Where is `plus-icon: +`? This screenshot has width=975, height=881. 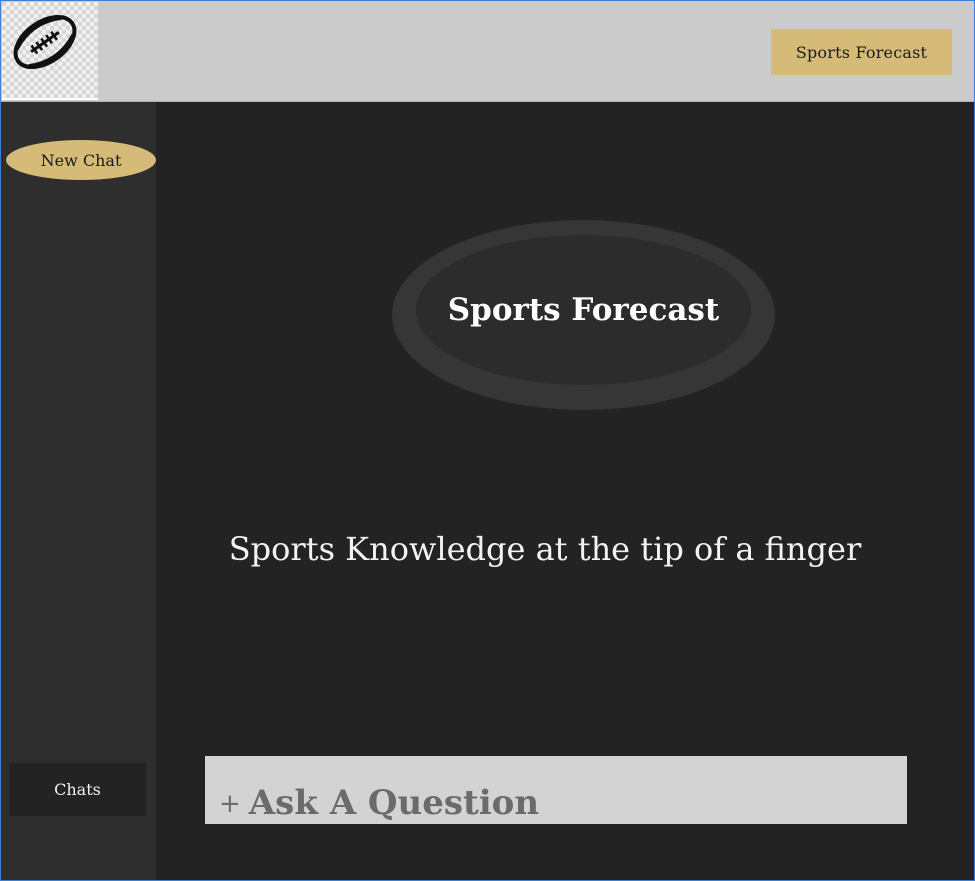
plus-icon: + is located at coordinates (230, 804).